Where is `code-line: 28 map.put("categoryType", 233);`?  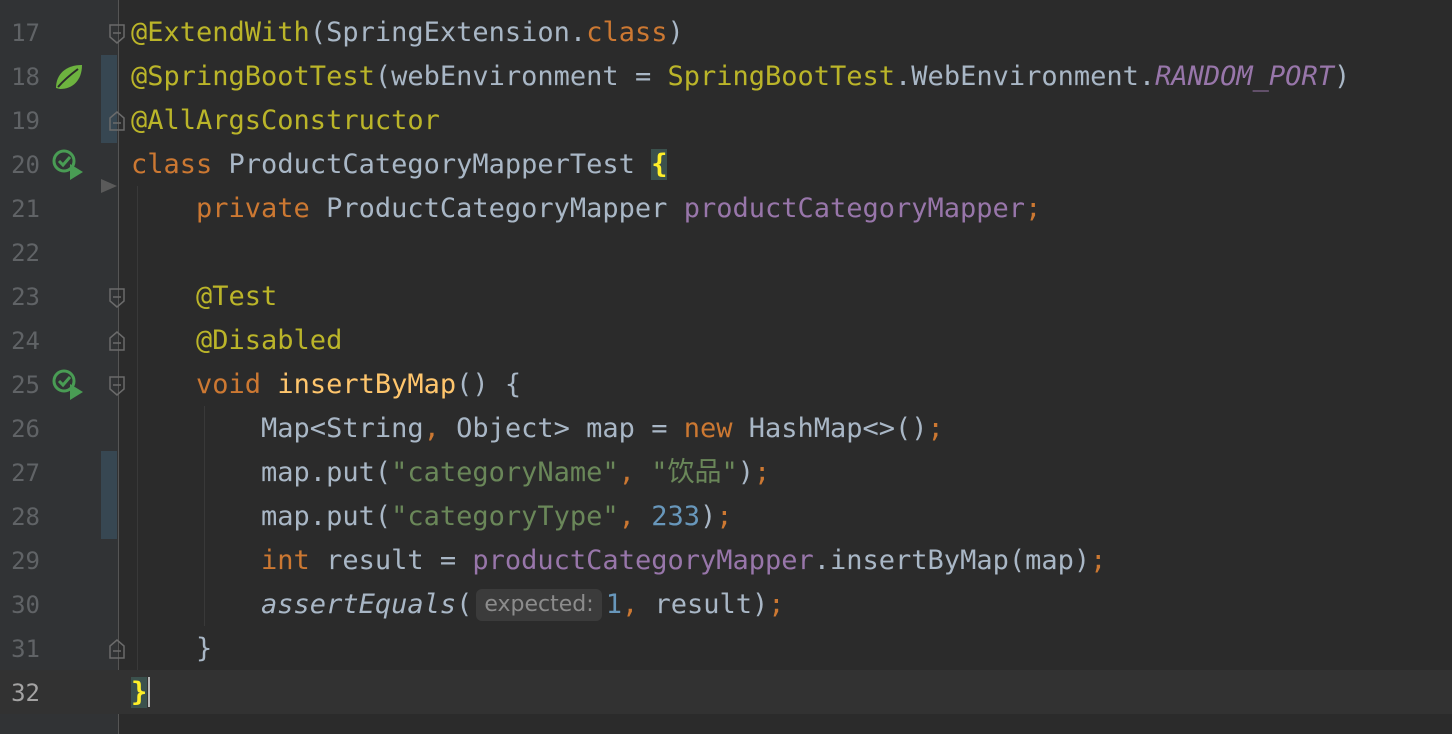
code-line: 28 map.put("categoryType", 233); is located at coordinates (726, 517).